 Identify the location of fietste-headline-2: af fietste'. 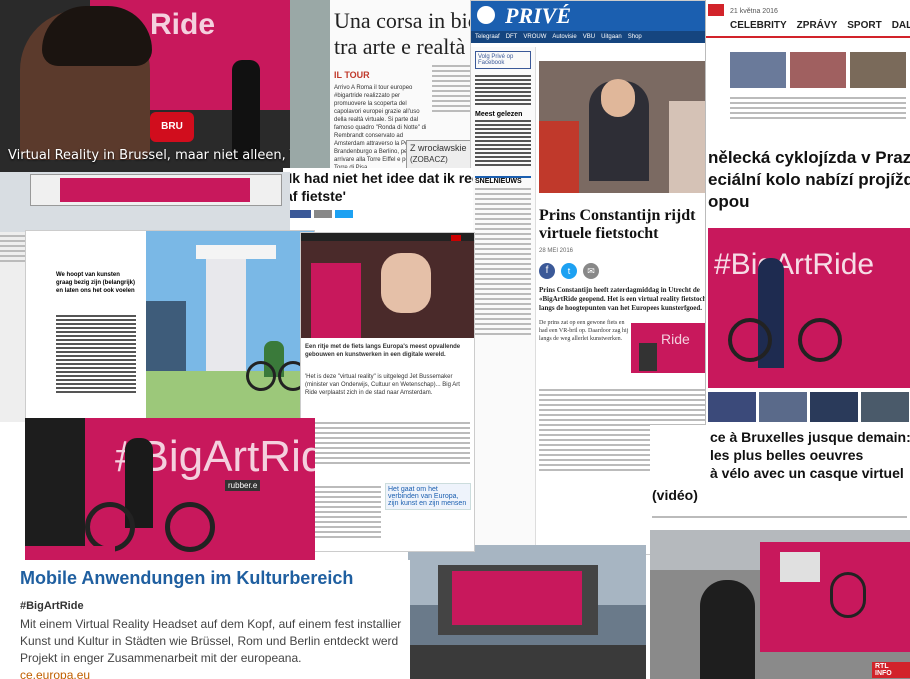
(315, 196).